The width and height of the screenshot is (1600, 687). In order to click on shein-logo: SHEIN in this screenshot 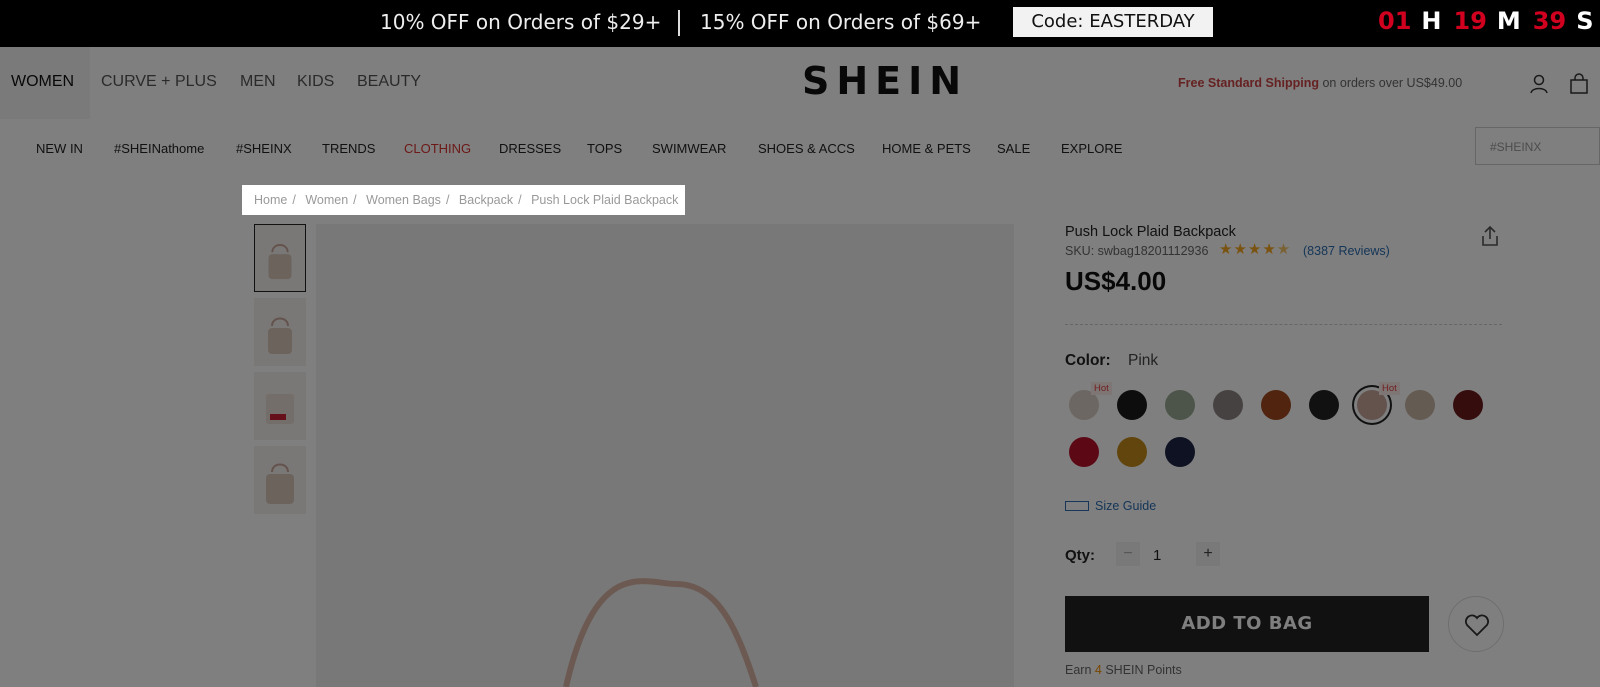, I will do `click(885, 81)`.